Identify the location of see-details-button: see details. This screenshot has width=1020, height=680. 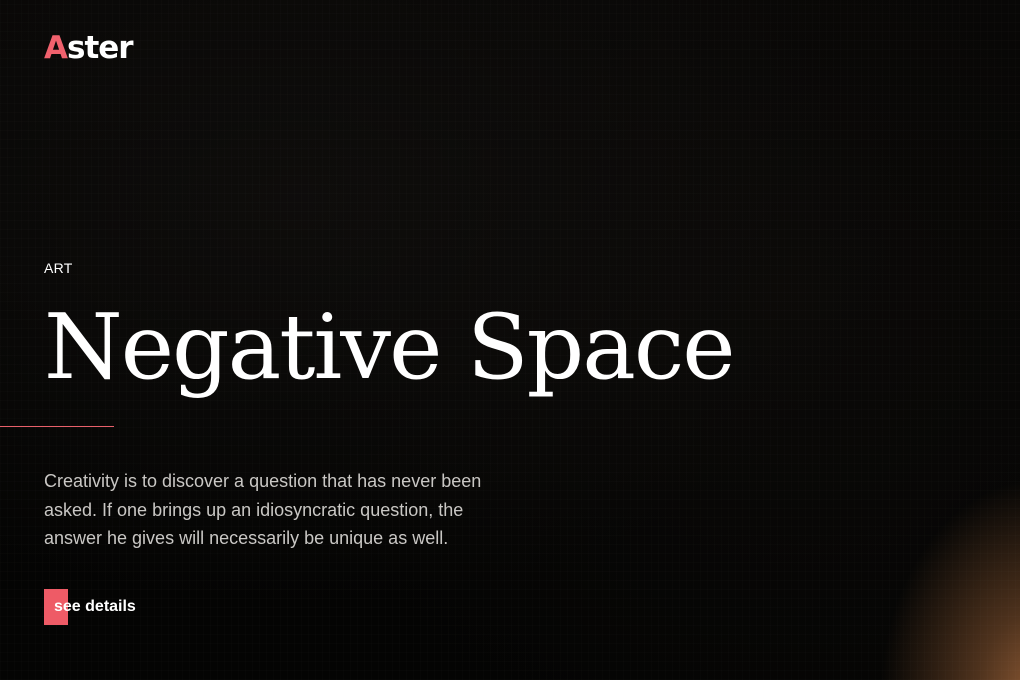
(90, 607).